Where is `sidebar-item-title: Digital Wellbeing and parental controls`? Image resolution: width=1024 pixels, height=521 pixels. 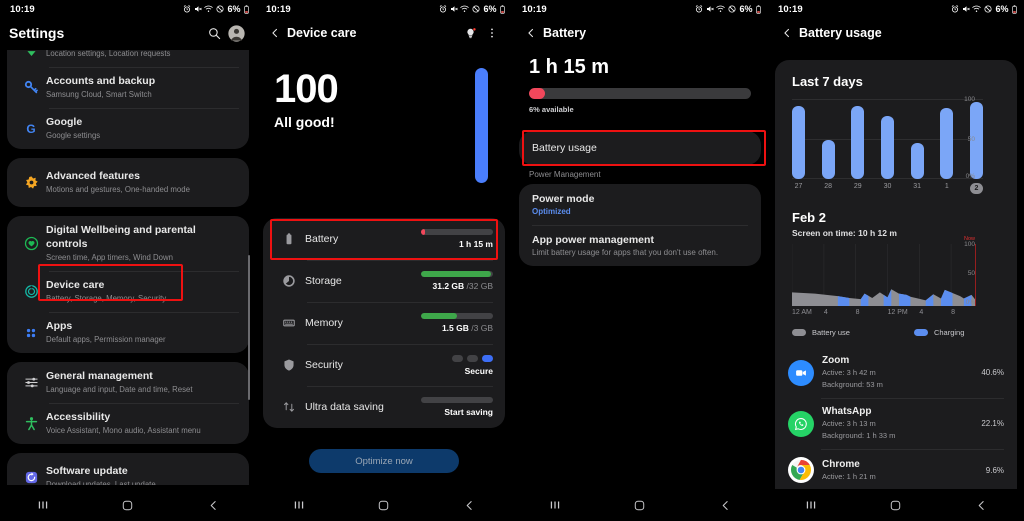
sidebar-item-title: Digital Wellbeing and parental controls is located at coordinates (121, 237).